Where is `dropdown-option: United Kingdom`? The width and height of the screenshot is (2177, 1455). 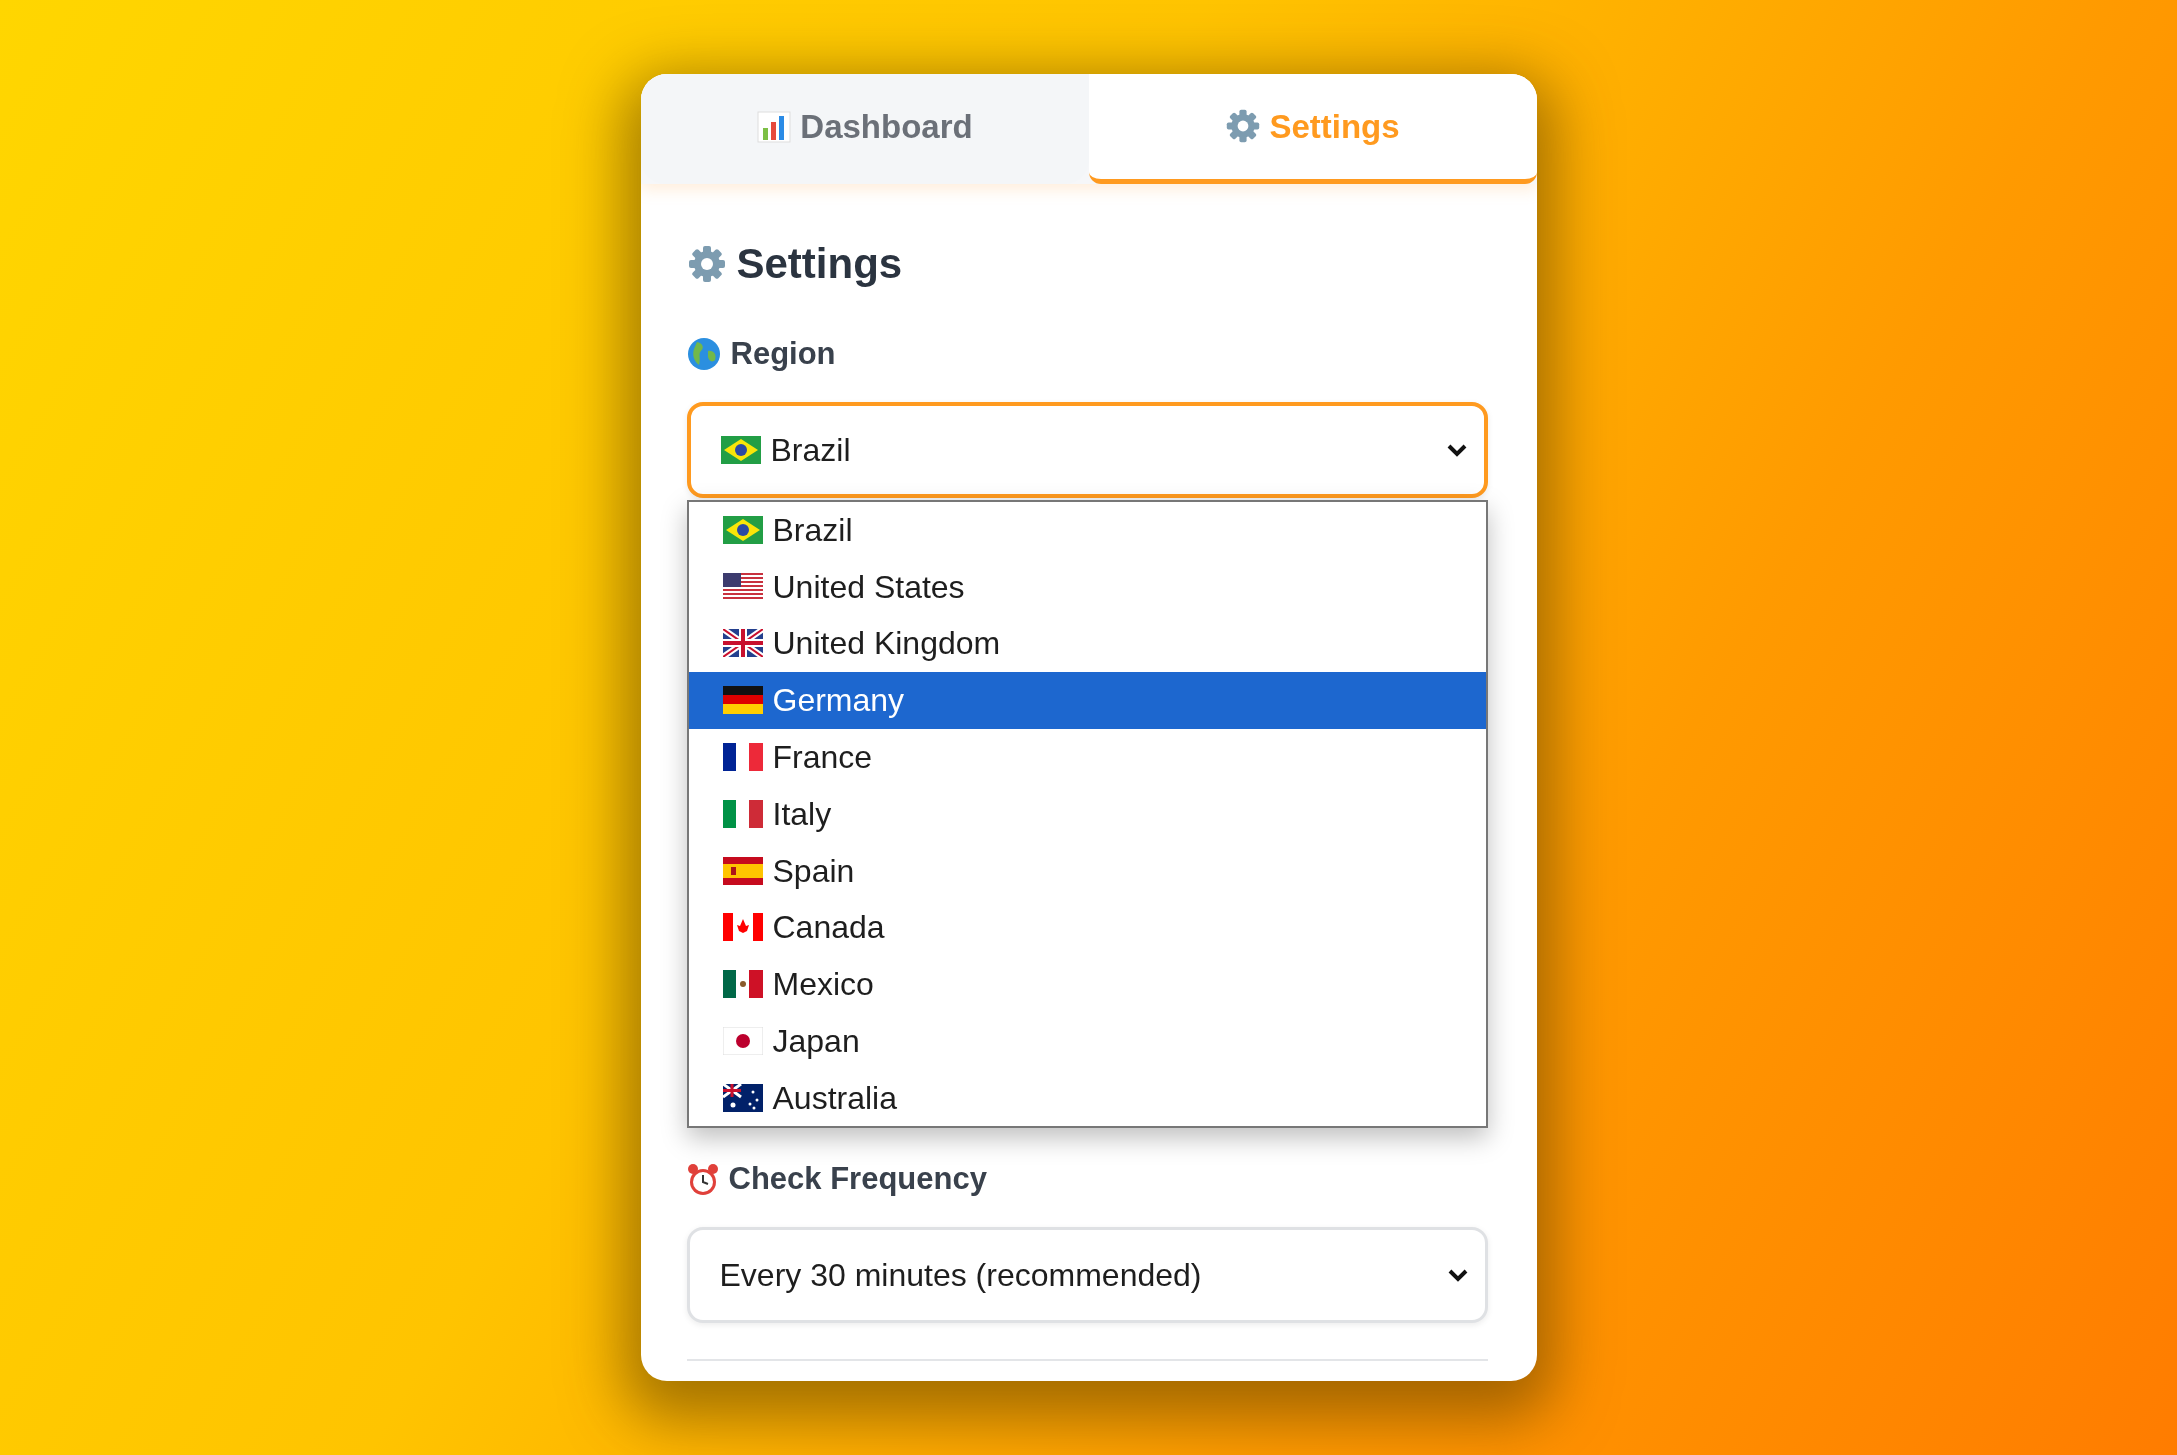 dropdown-option: United Kingdom is located at coordinates (1087, 643).